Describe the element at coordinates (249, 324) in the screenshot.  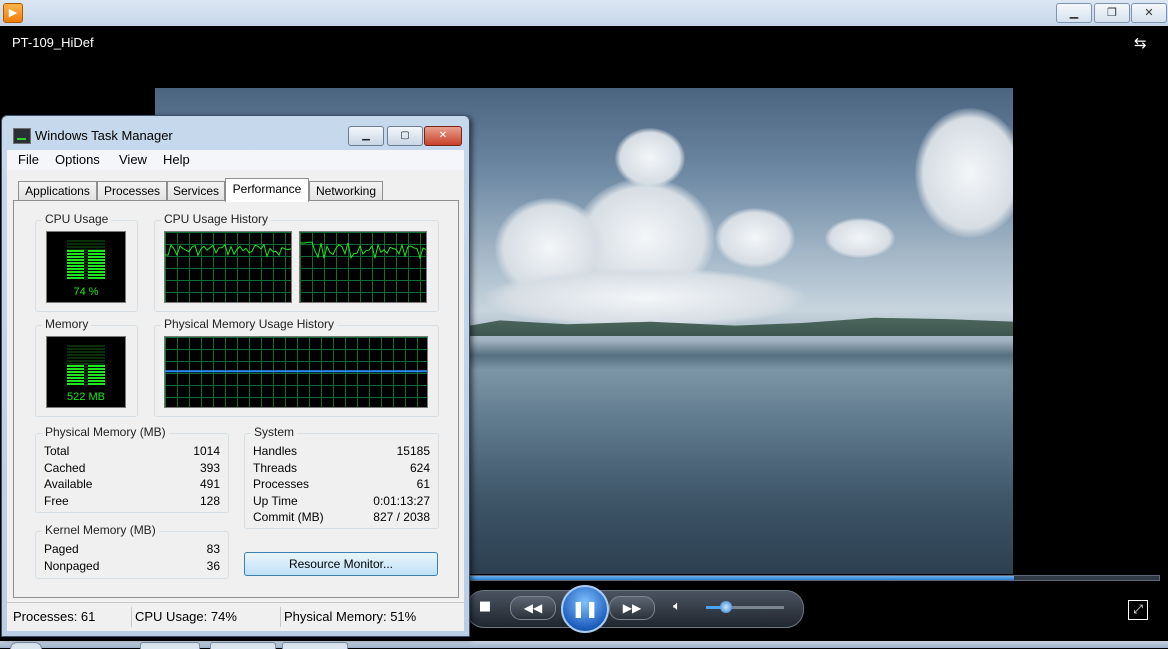
I see `memory-history-label: Physical Memory Usage History` at that location.